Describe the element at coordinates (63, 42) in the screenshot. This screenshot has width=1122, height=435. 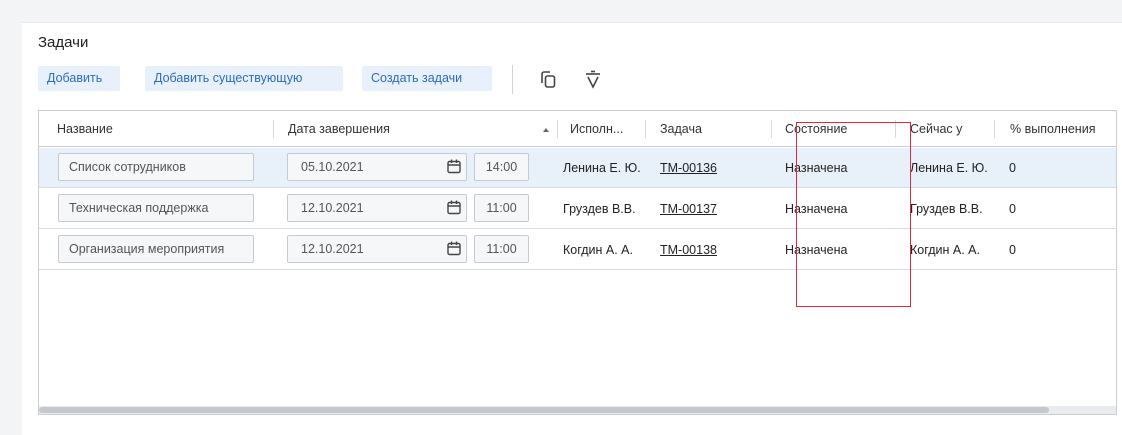
I see `section-title: Задачи` at that location.